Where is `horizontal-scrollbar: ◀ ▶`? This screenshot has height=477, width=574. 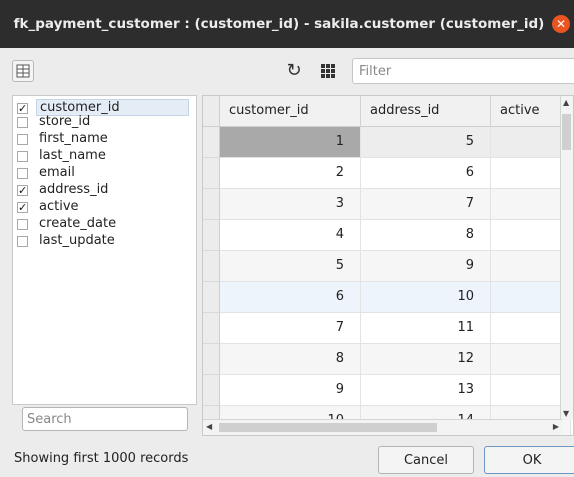
horizontal-scrollbar: ◀ ▶ is located at coordinates (382, 427).